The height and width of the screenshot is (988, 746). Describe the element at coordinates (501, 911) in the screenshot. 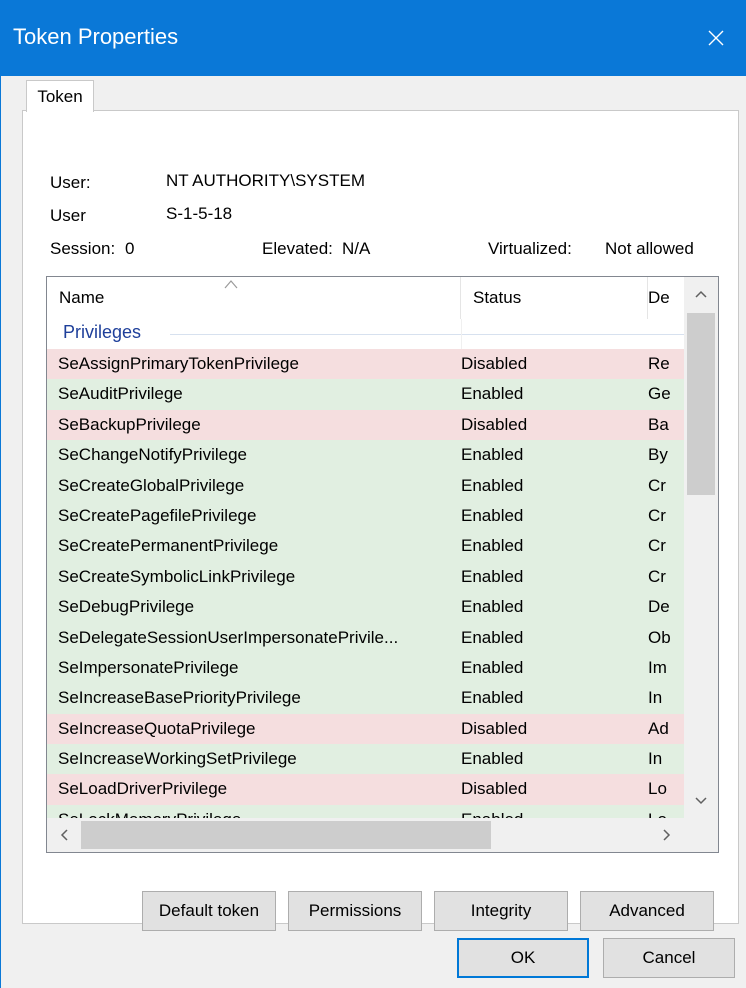

I see `integrity-button: Integrity` at that location.